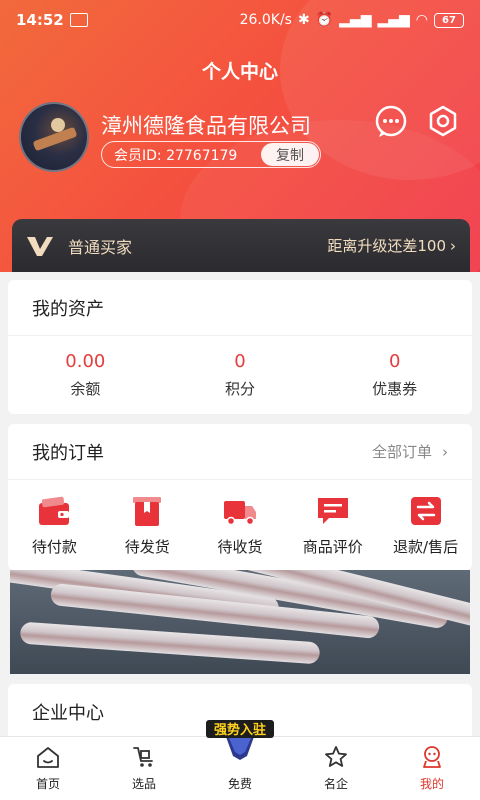 Image resolution: width=480 pixels, height=800 pixels. I want to click on battery-icon: 67, so click(449, 20).